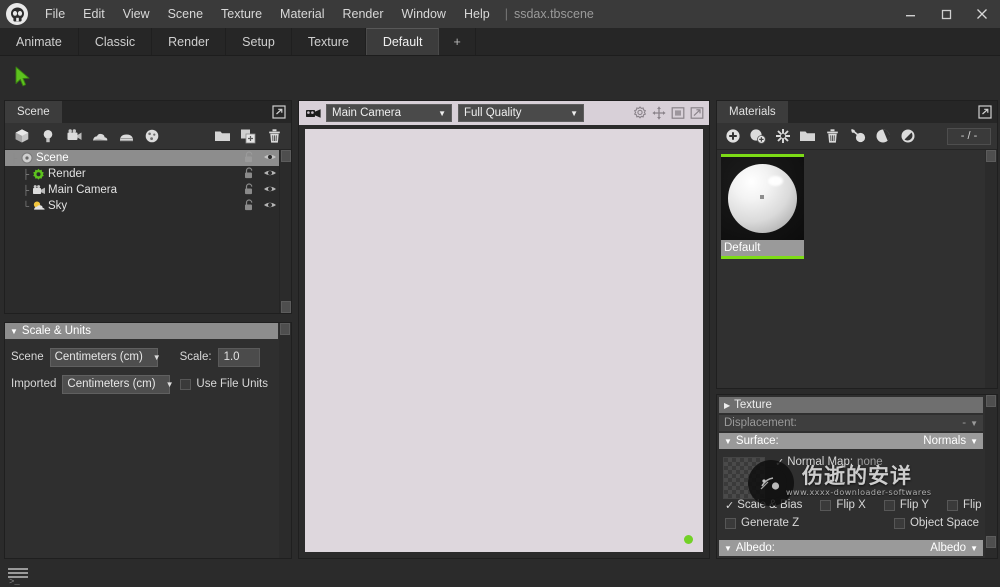 The width and height of the screenshot is (1000, 587). I want to click on texture-section-header: ▶ Texture, so click(851, 405).